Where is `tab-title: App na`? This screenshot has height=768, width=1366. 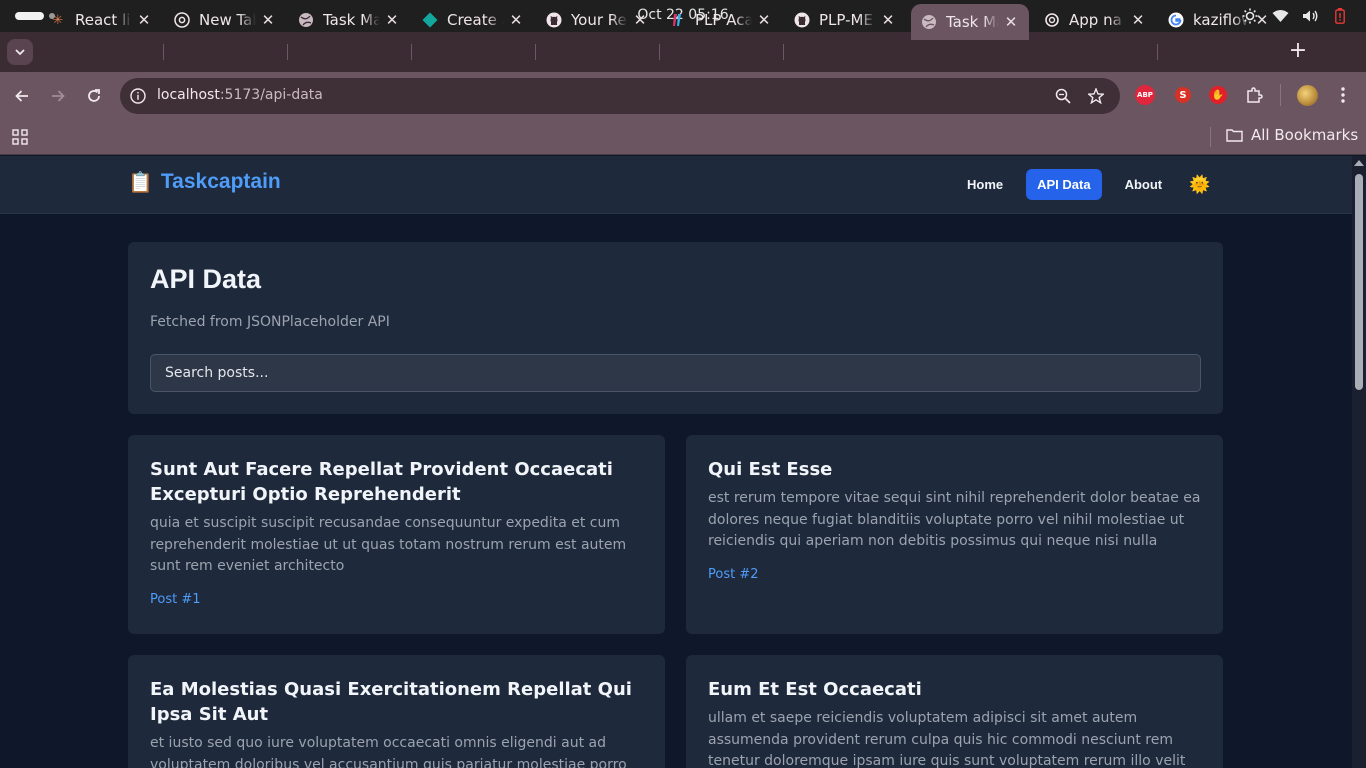 tab-title: App na is located at coordinates (1095, 20).